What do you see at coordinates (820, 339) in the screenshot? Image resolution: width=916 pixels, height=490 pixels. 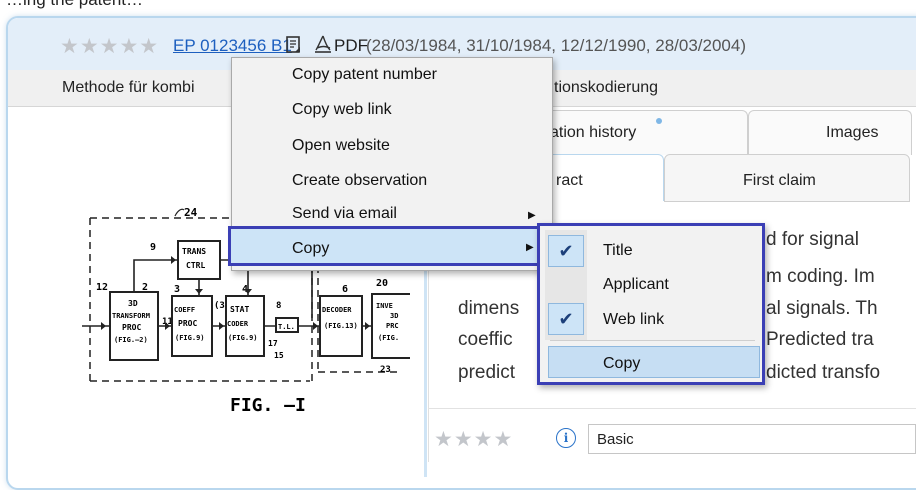 I see `abstract-line: Predicted tra` at bounding box center [820, 339].